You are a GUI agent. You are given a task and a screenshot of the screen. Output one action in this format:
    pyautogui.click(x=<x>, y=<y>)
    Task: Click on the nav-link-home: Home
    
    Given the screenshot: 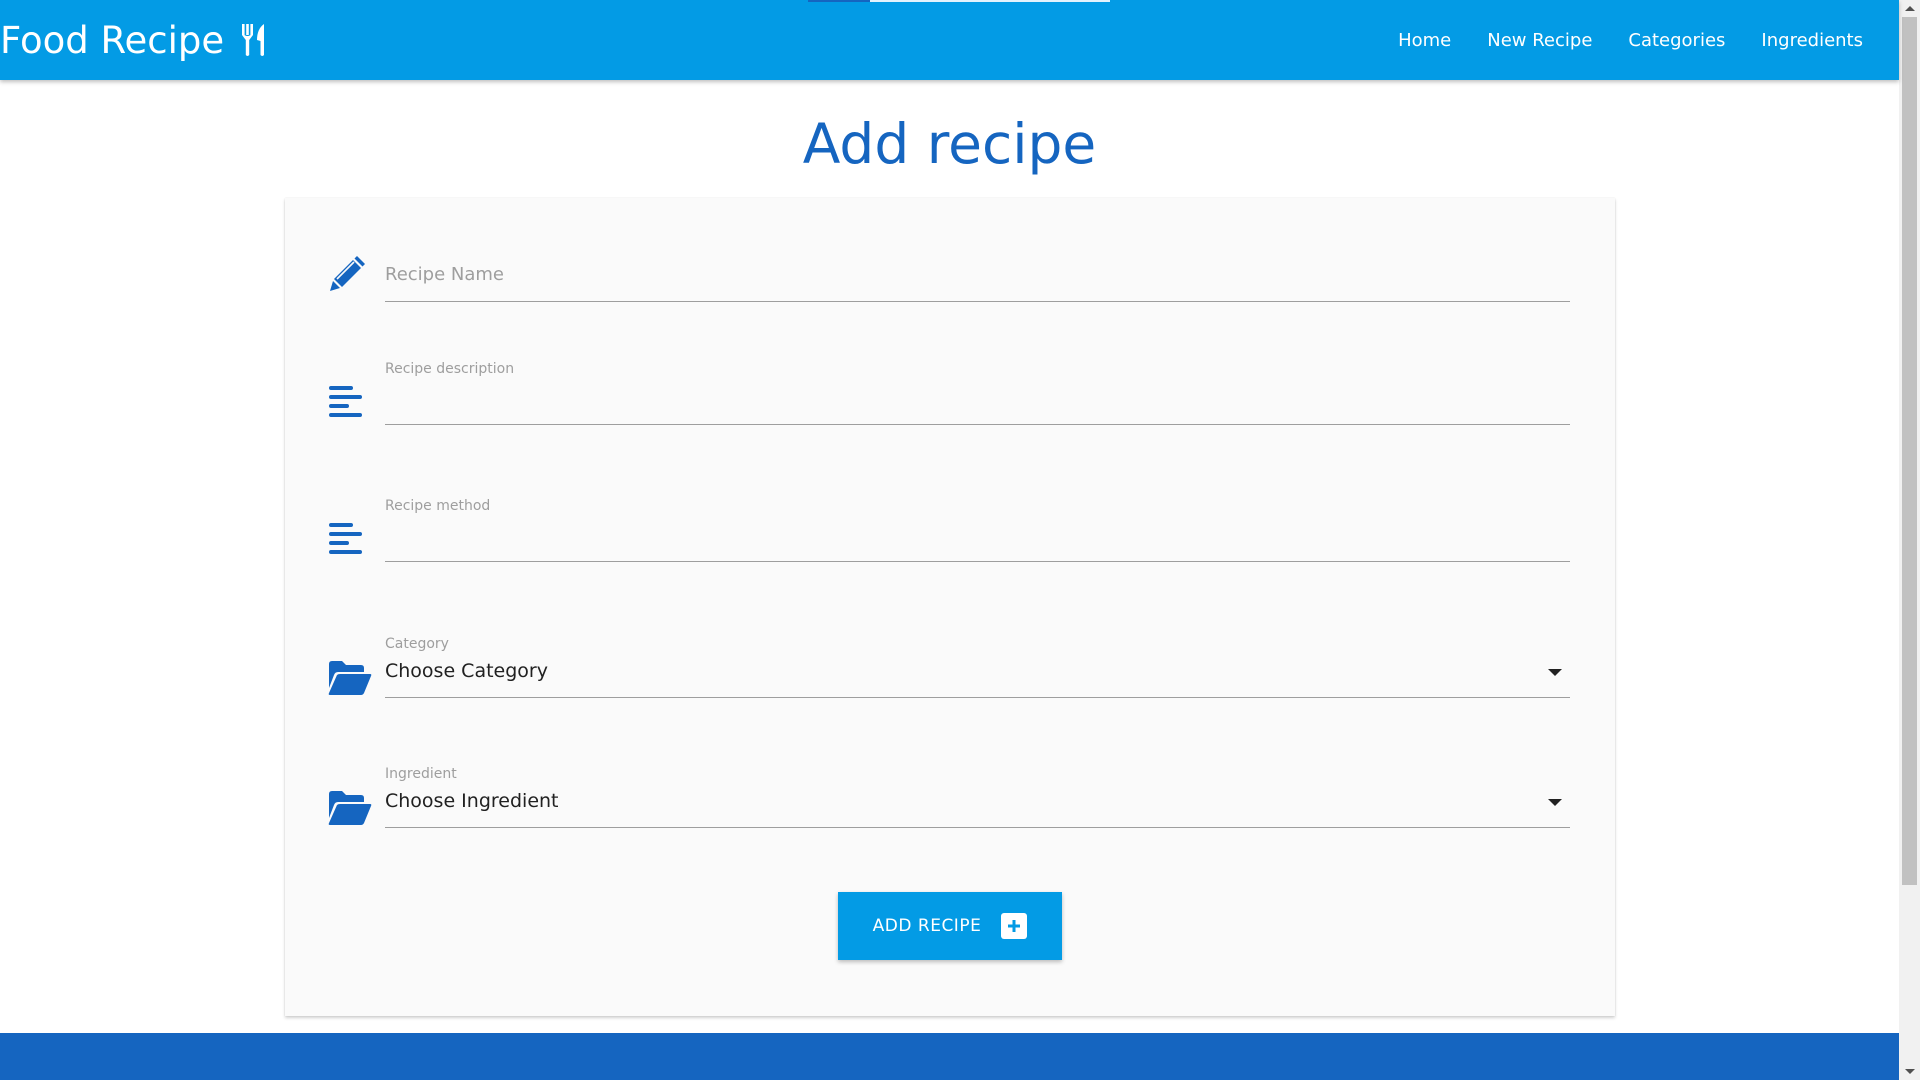 What is the action you would take?
    pyautogui.click(x=1424, y=40)
    